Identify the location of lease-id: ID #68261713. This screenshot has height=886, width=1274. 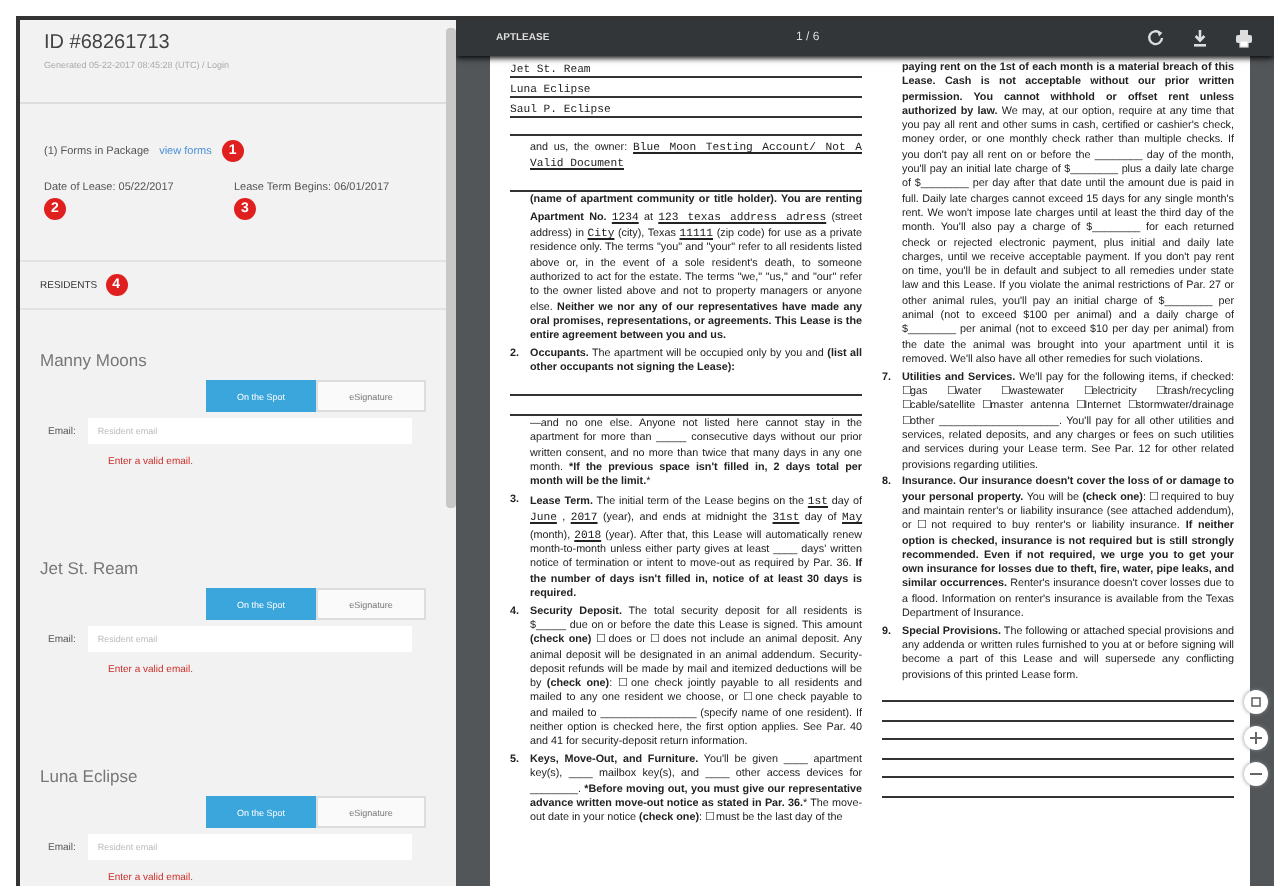
(108, 43).